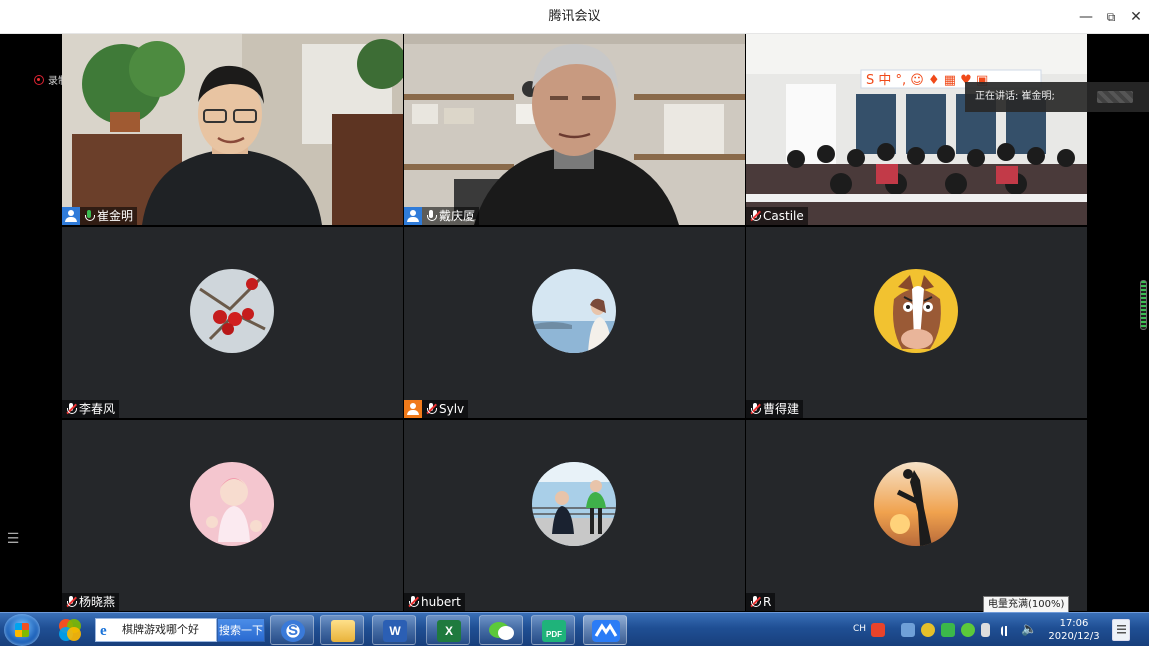  I want to click on taskbar-app-tencent-meeting, so click(605, 630).